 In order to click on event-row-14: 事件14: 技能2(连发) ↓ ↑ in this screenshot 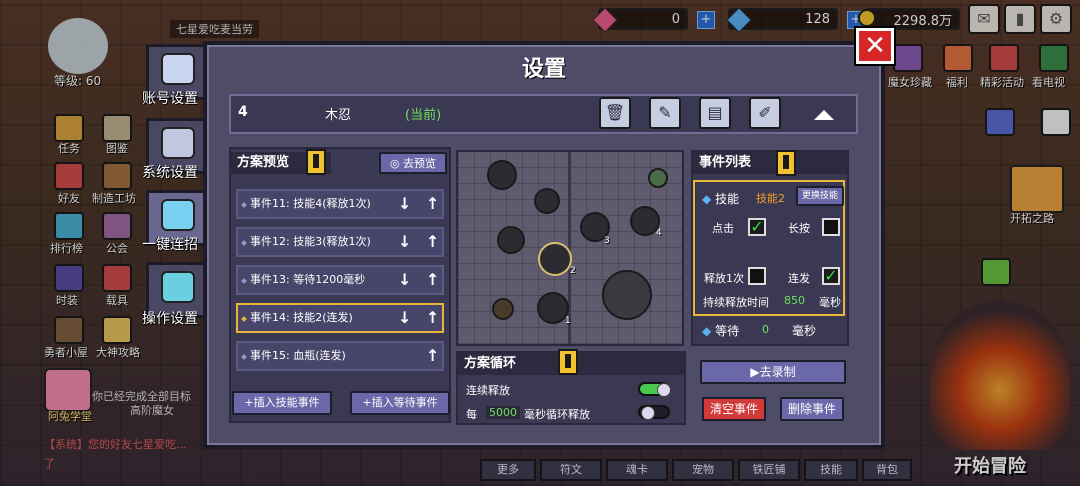, I will do `click(340, 318)`.